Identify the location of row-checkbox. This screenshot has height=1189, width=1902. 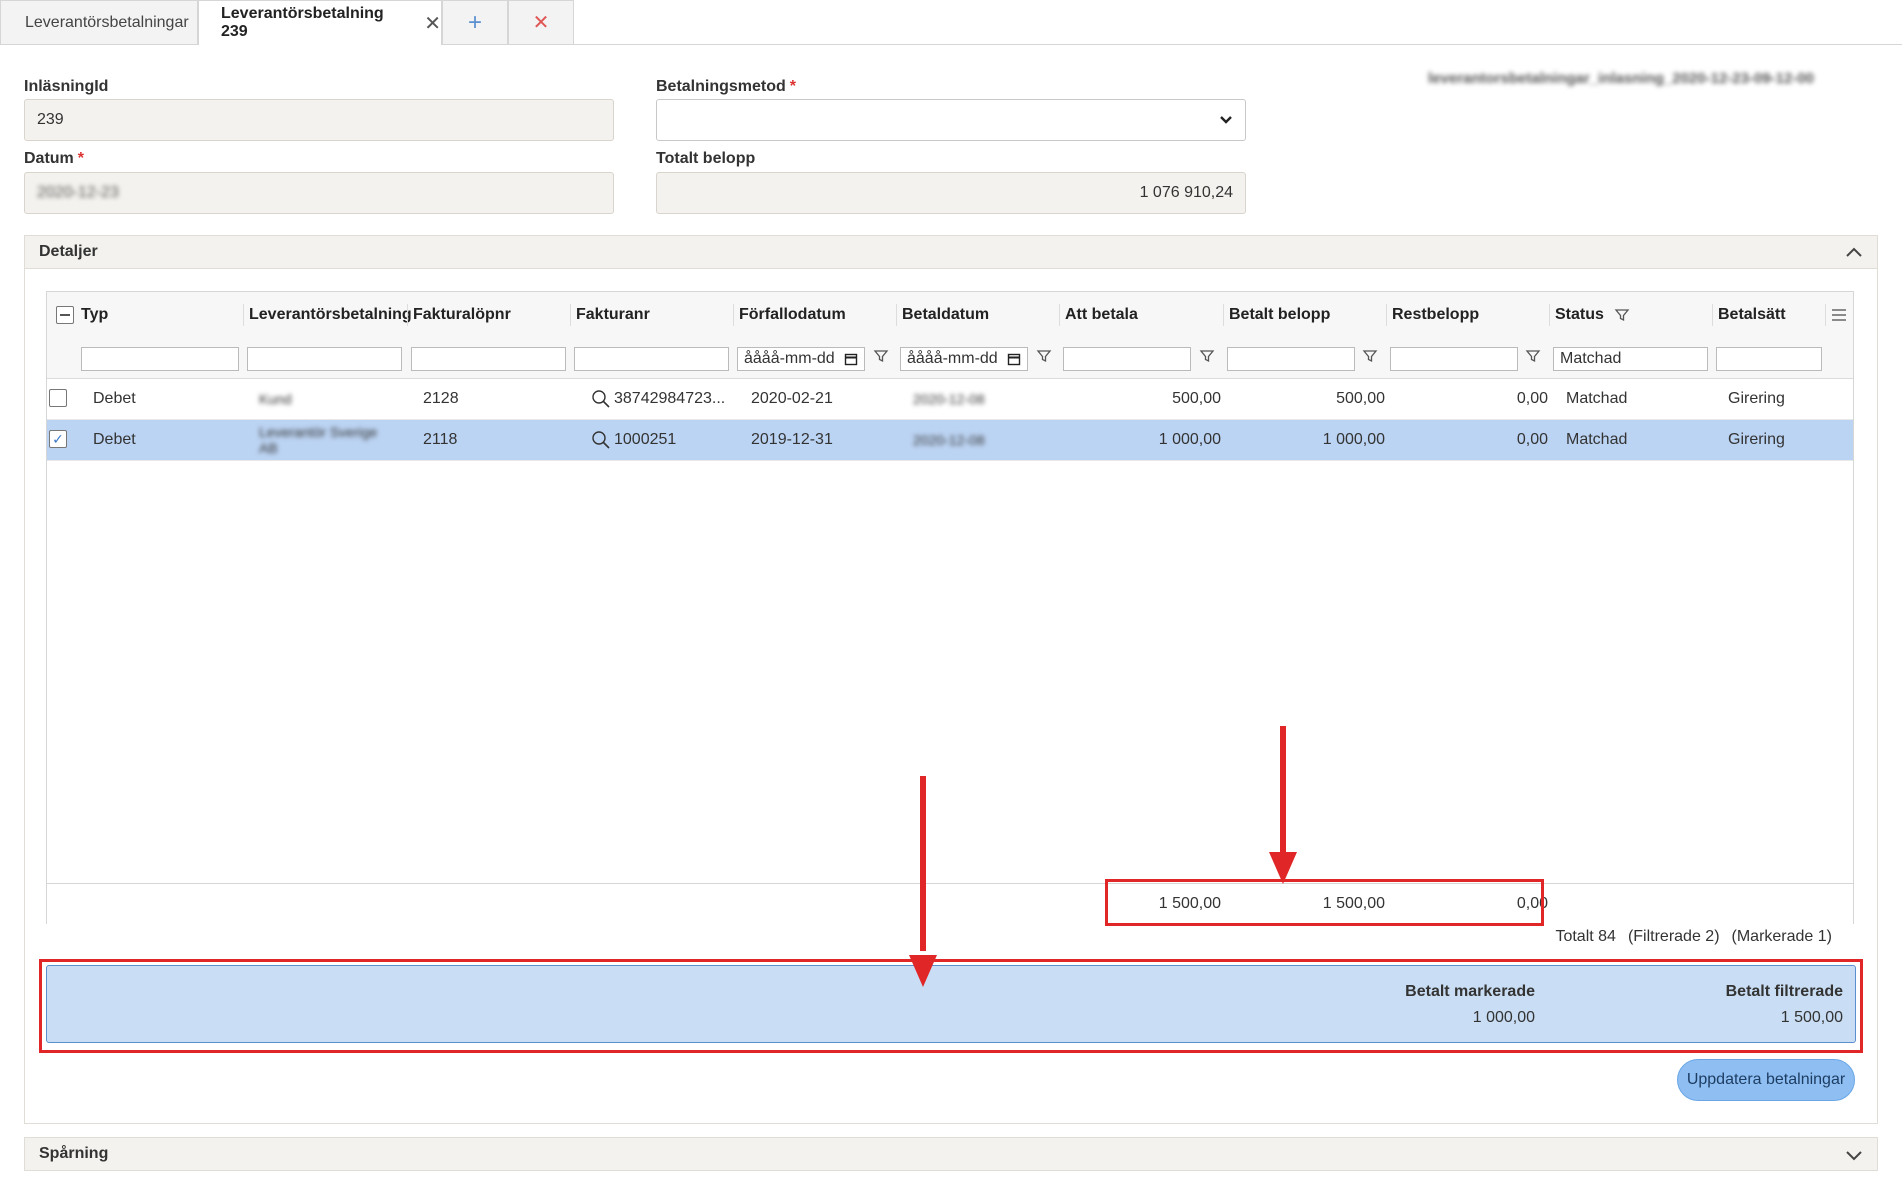
(58, 398).